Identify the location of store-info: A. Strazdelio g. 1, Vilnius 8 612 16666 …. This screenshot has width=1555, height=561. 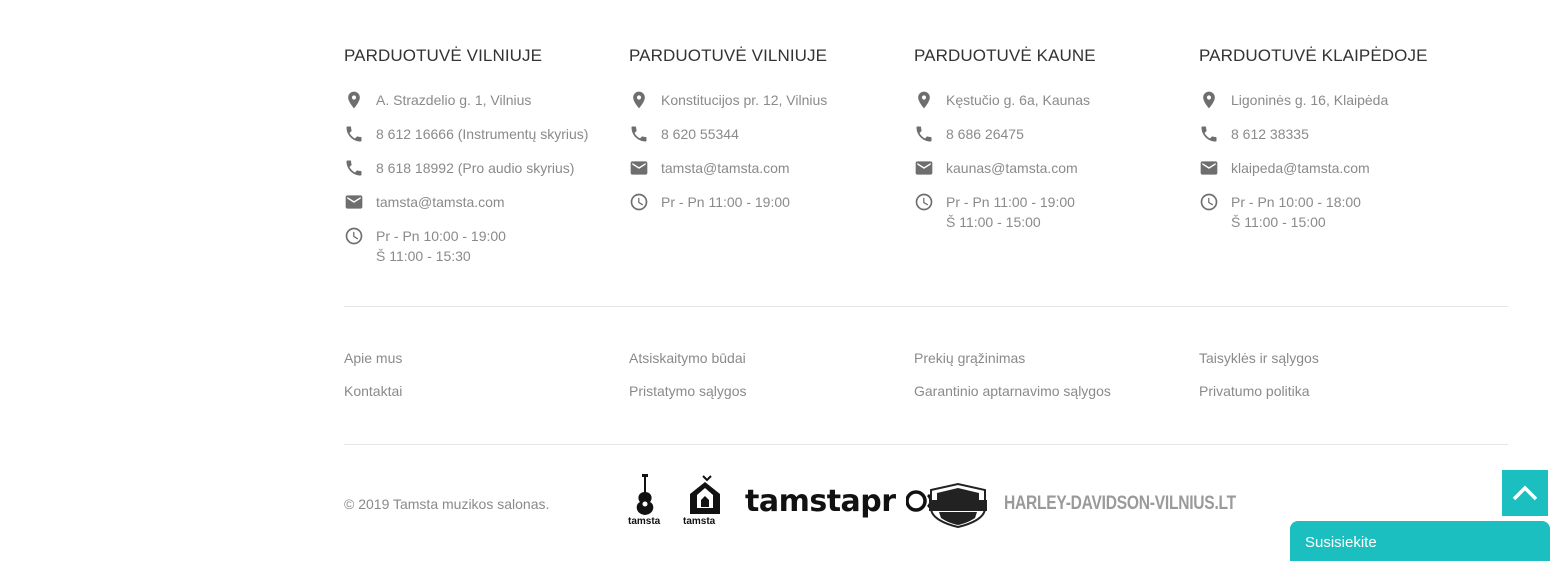
(484, 178).